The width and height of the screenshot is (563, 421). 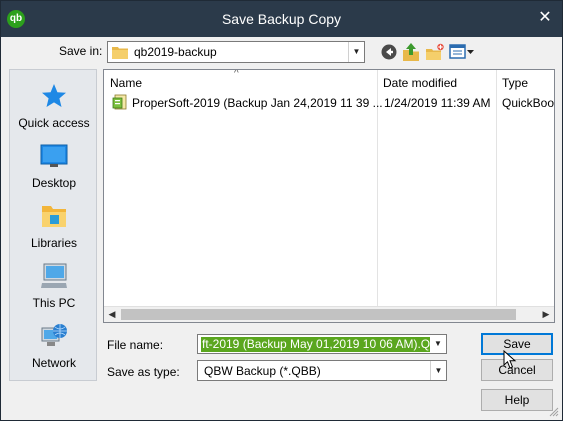 What do you see at coordinates (54, 335) in the screenshot?
I see `network-icon` at bounding box center [54, 335].